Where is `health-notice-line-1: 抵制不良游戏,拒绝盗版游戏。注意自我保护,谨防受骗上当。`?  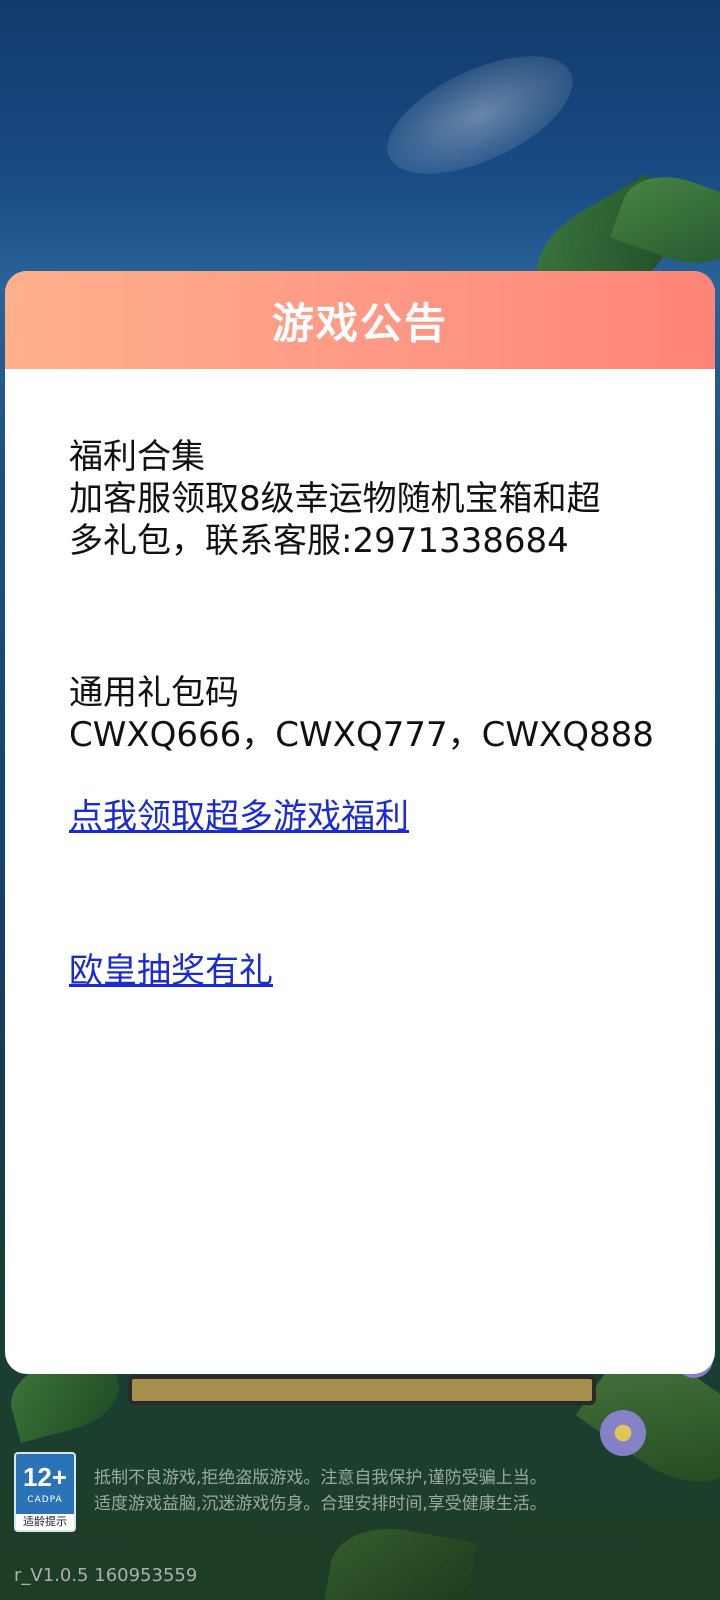 health-notice-line-1: 抵制不良游戏,拒绝盗版游戏。注意自我保护,谨防受骗上当。 is located at coordinates (320, 1478).